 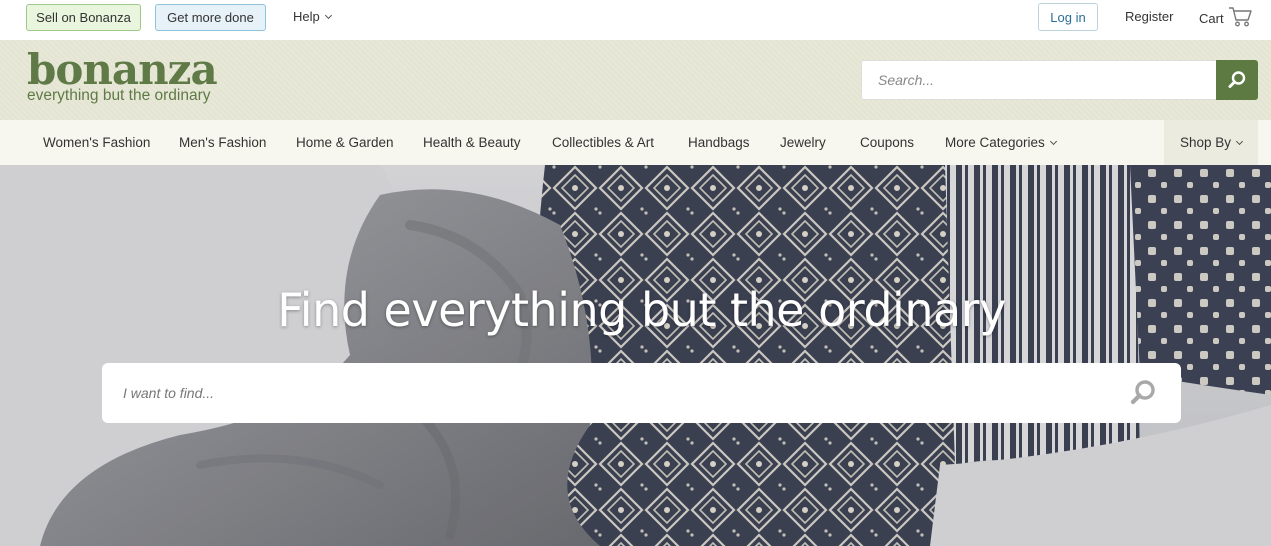 I want to click on nav-handbags: Handbags, so click(x=719, y=142).